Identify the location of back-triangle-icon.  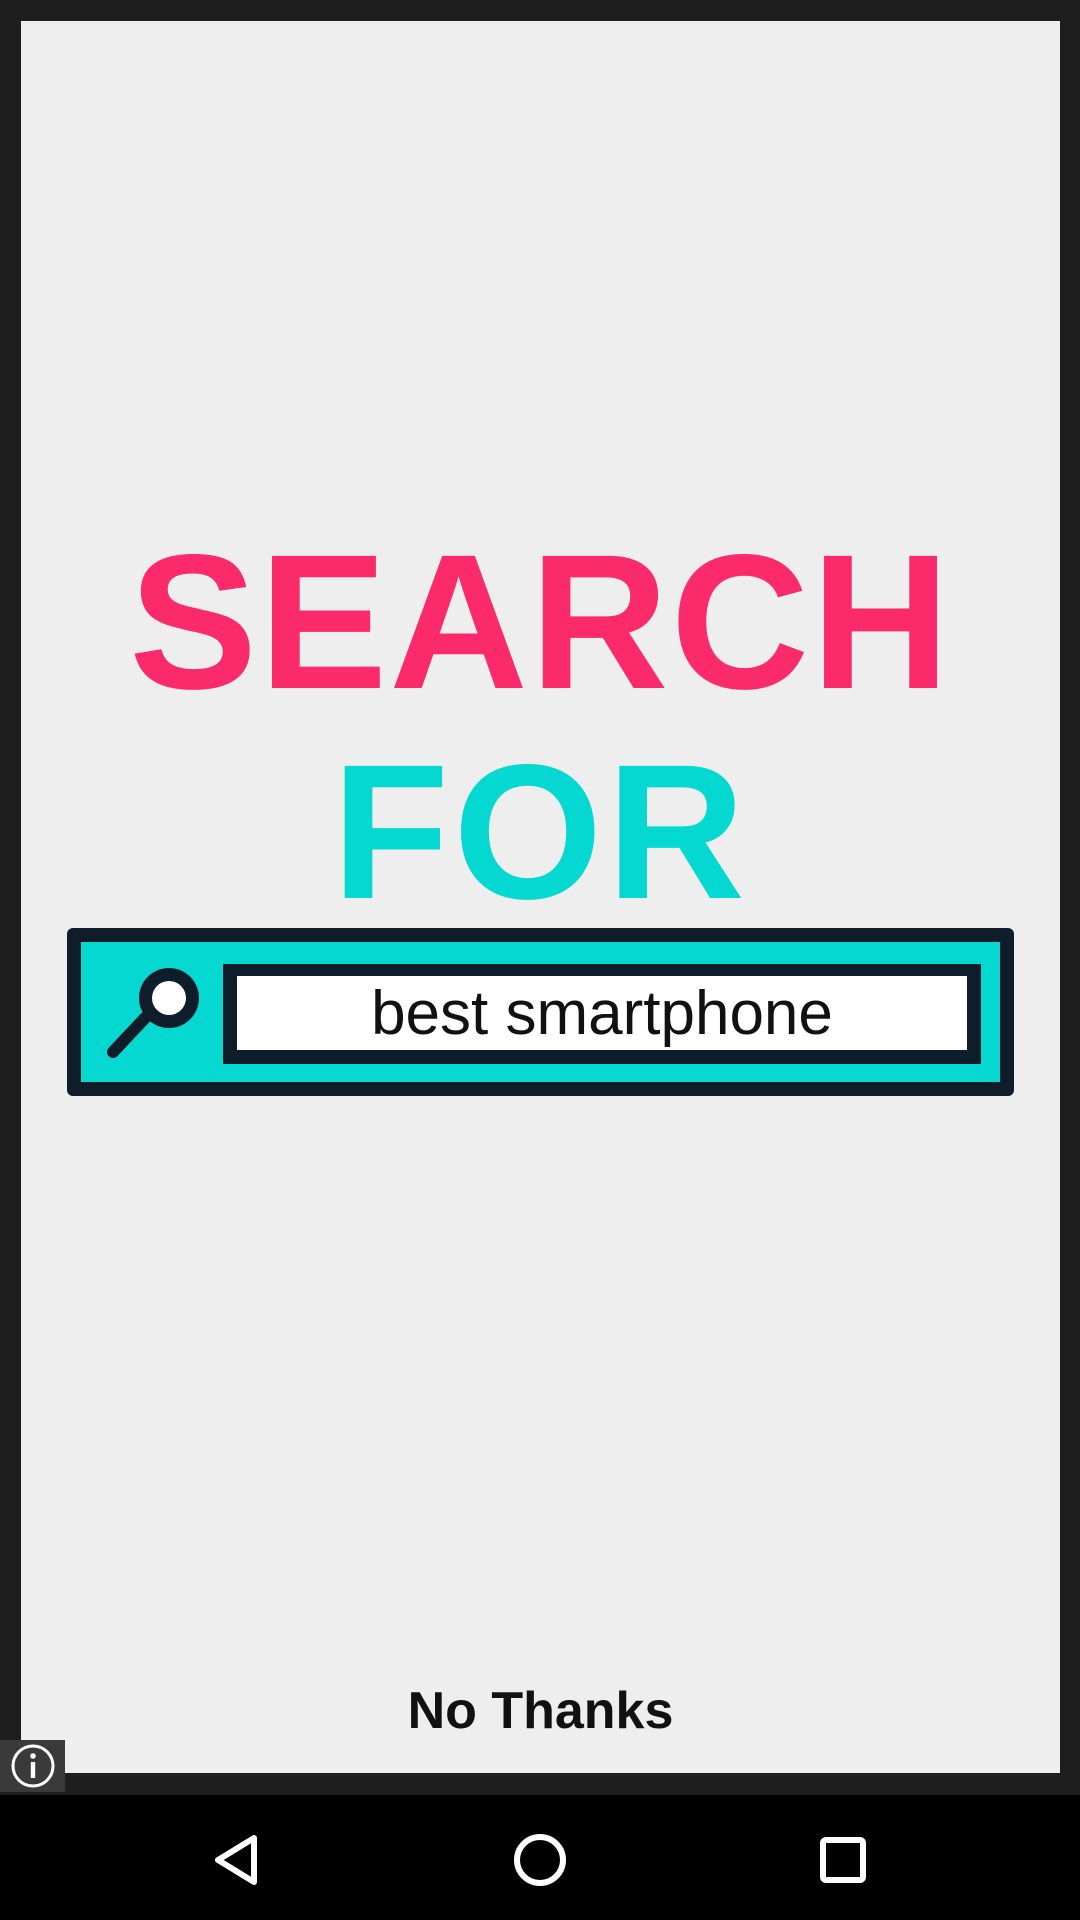
(236, 1860).